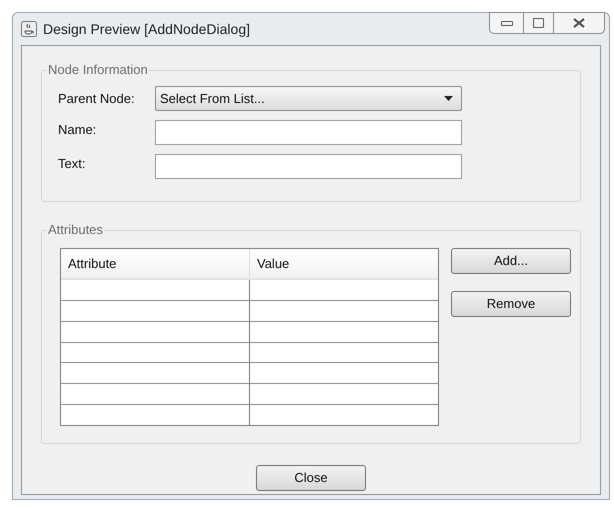 Image resolution: width=614 pixels, height=509 pixels. I want to click on close-icon, so click(579, 23).